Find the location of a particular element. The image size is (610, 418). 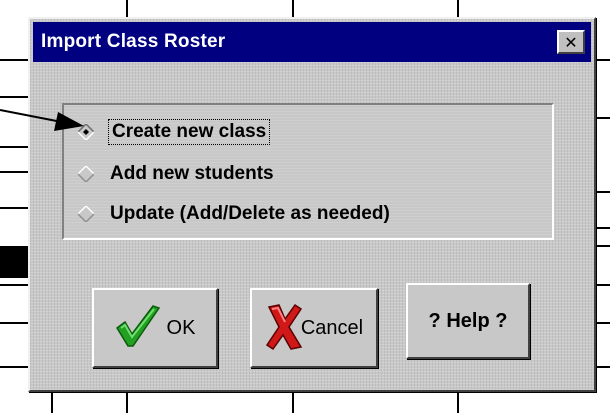

close-button: ✕ is located at coordinates (571, 42).